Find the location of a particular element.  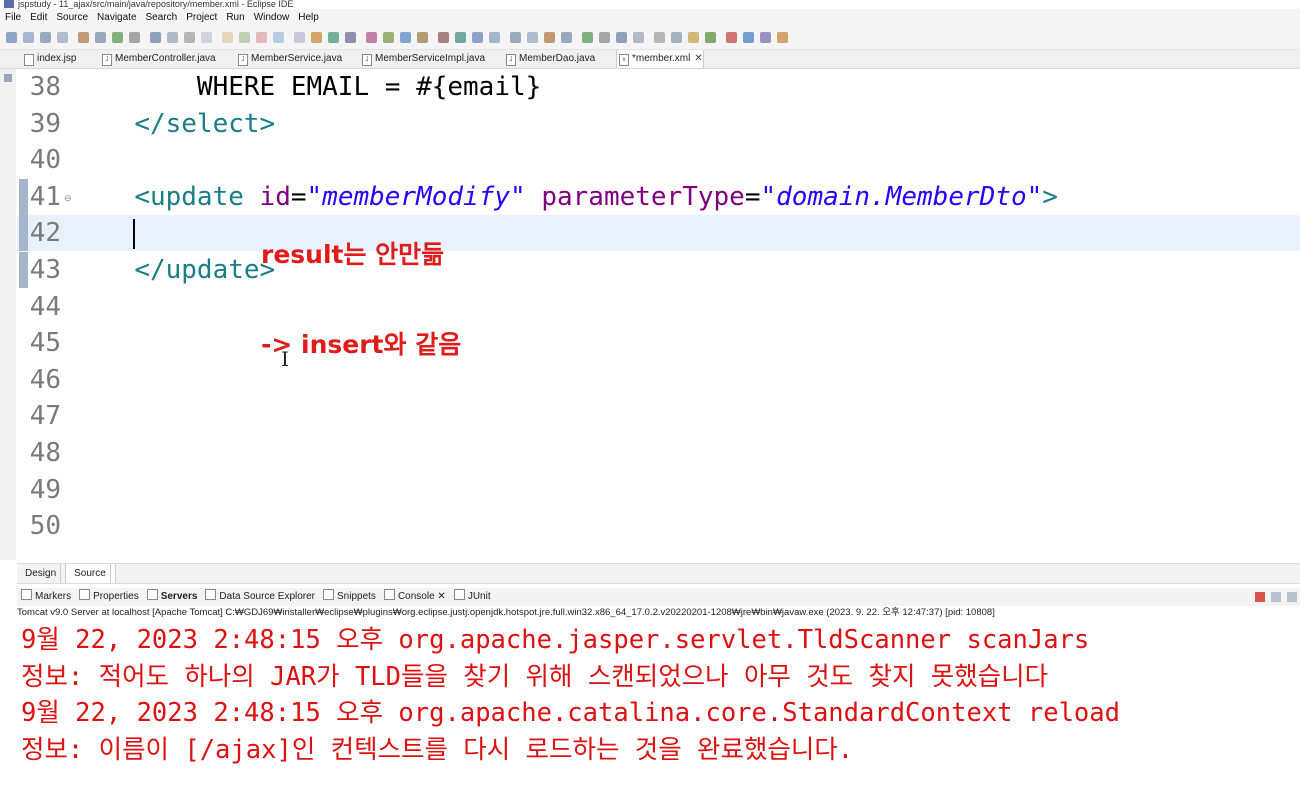

code-line: 46 is located at coordinates (658, 380).